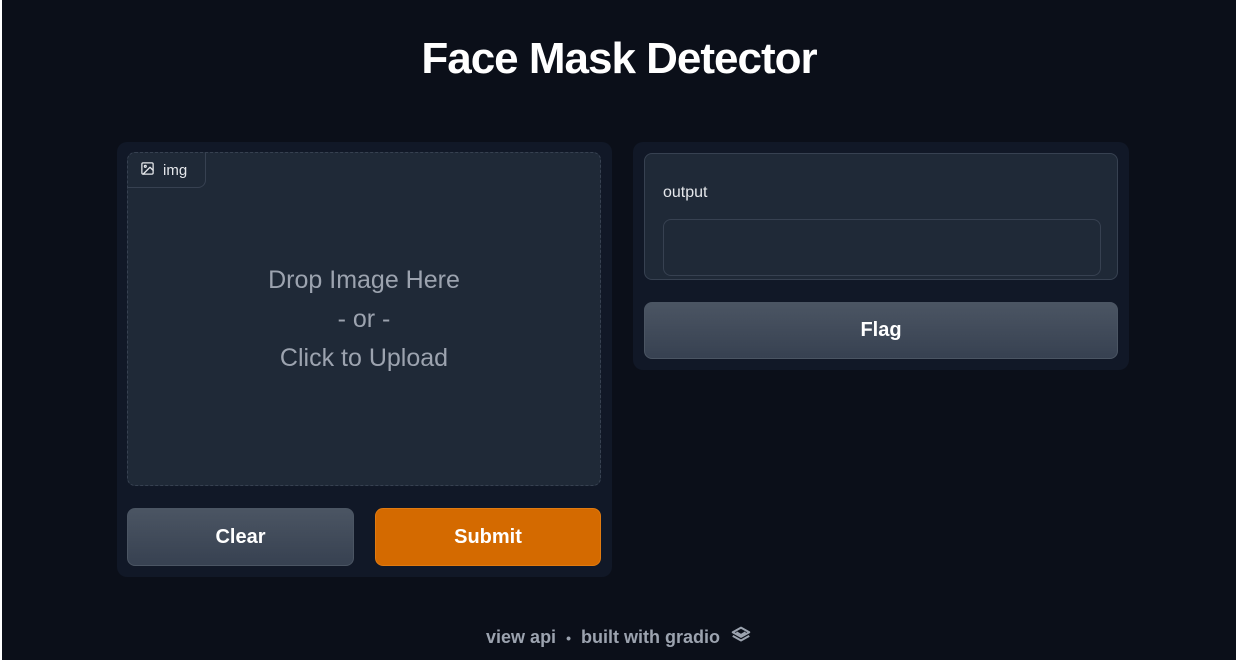  What do you see at coordinates (147, 170) in the screenshot?
I see `image-icon` at bounding box center [147, 170].